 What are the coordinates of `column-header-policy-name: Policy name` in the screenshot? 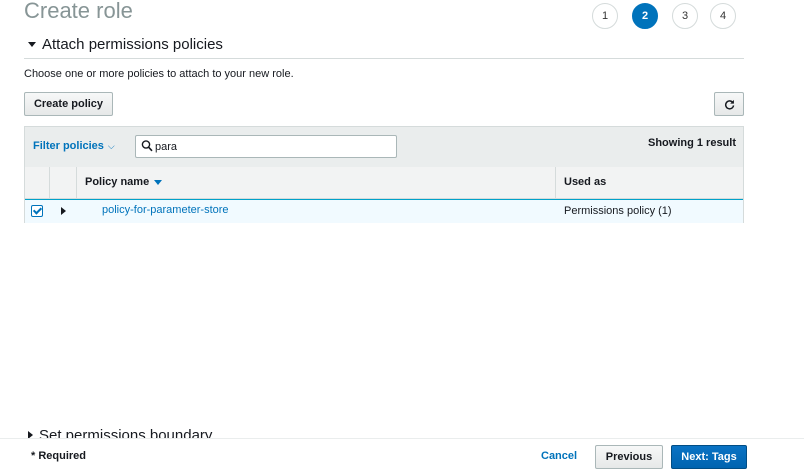 It's located at (316, 182).